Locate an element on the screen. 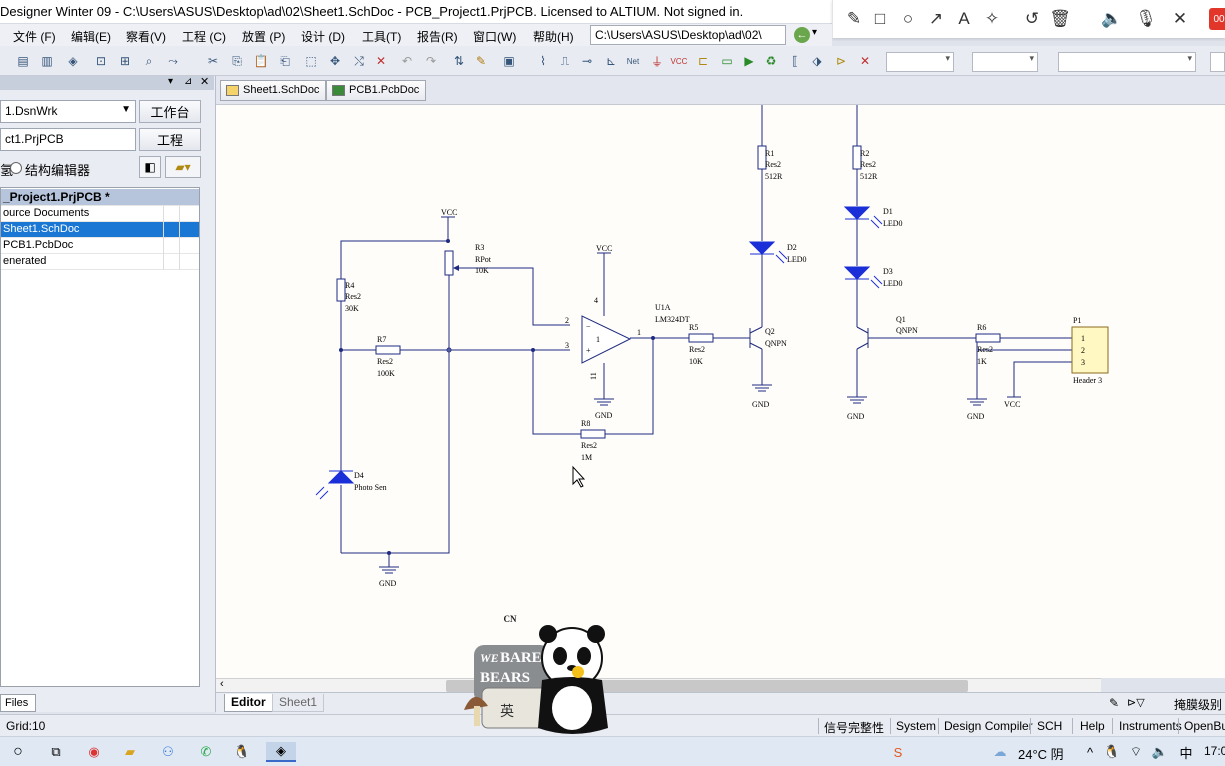 The width and height of the screenshot is (1225, 766). magic-wand-icon: ✧ is located at coordinates (992, 19).